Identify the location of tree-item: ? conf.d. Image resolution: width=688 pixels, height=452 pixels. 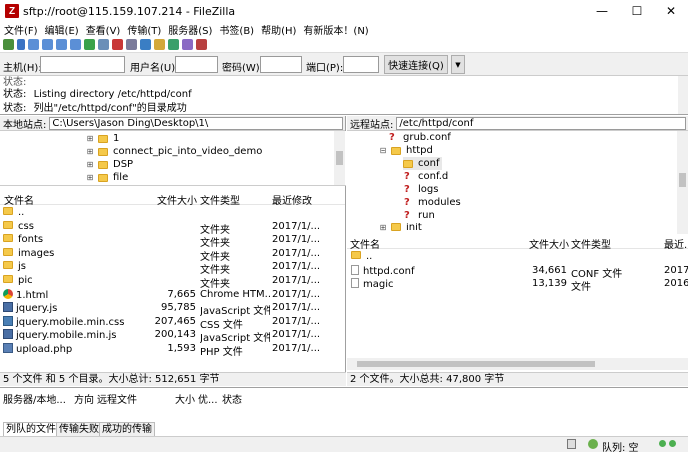
(426, 176).